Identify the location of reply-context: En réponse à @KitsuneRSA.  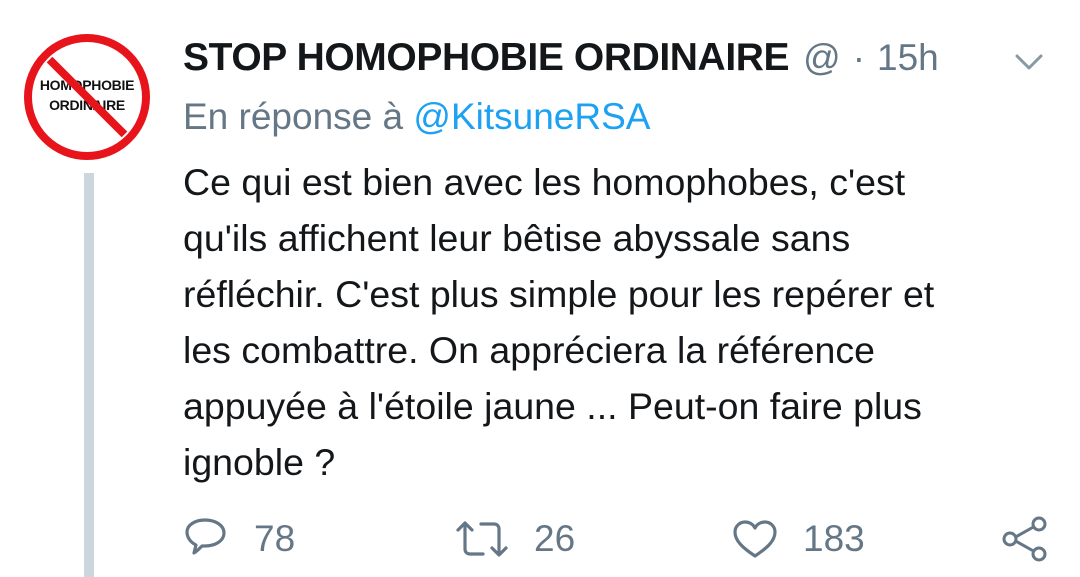
(416, 117).